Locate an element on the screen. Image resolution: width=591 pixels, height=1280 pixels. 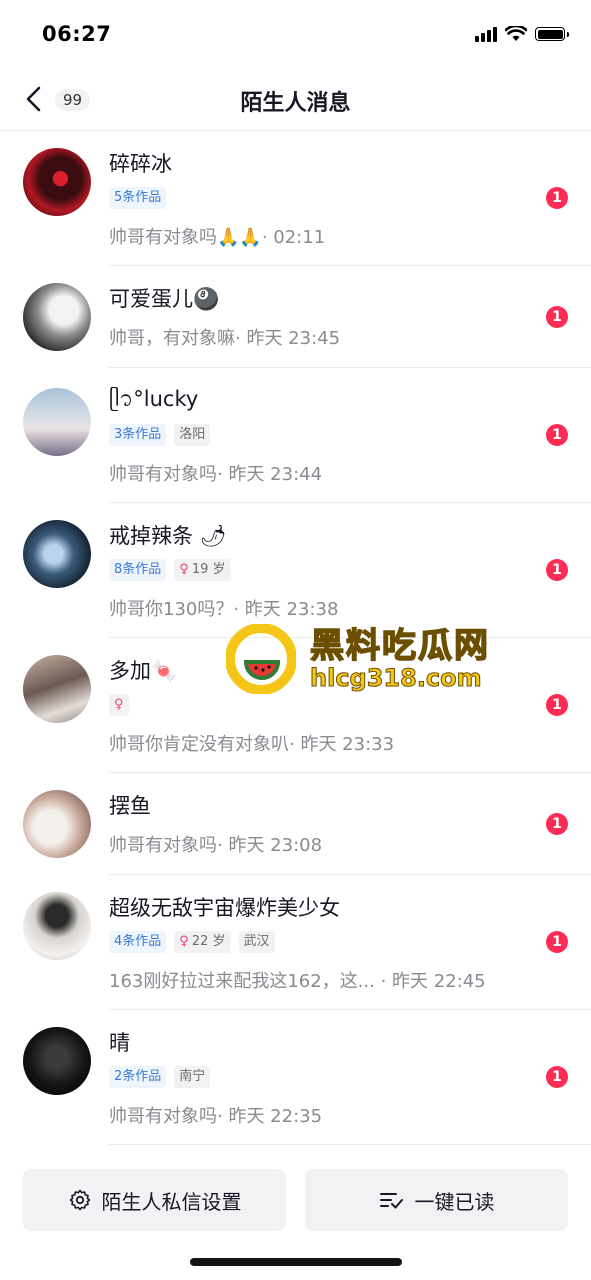
message-row: 晴 2条作品 南宁 帅哥有对象吗· 昨天 22:35 1 is located at coordinates (295, 1077).